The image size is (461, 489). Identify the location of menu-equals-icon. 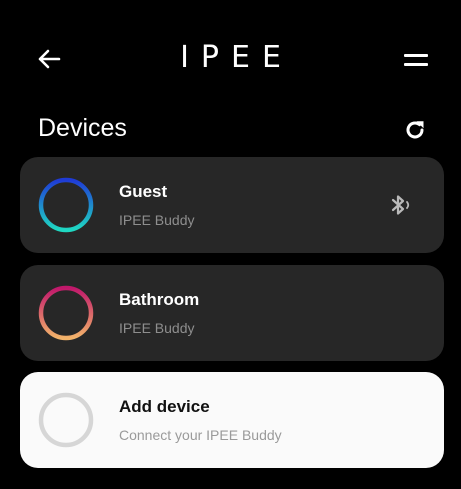
(416, 60).